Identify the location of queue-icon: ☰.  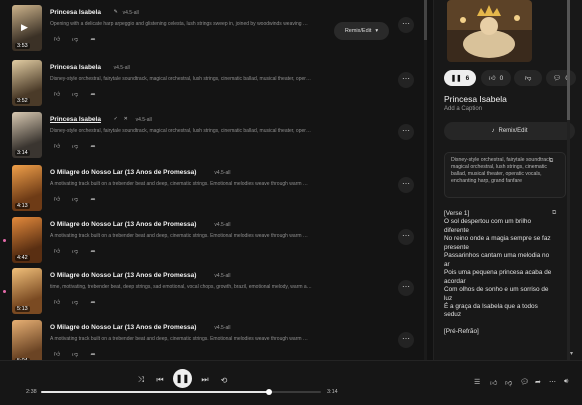
(477, 382).